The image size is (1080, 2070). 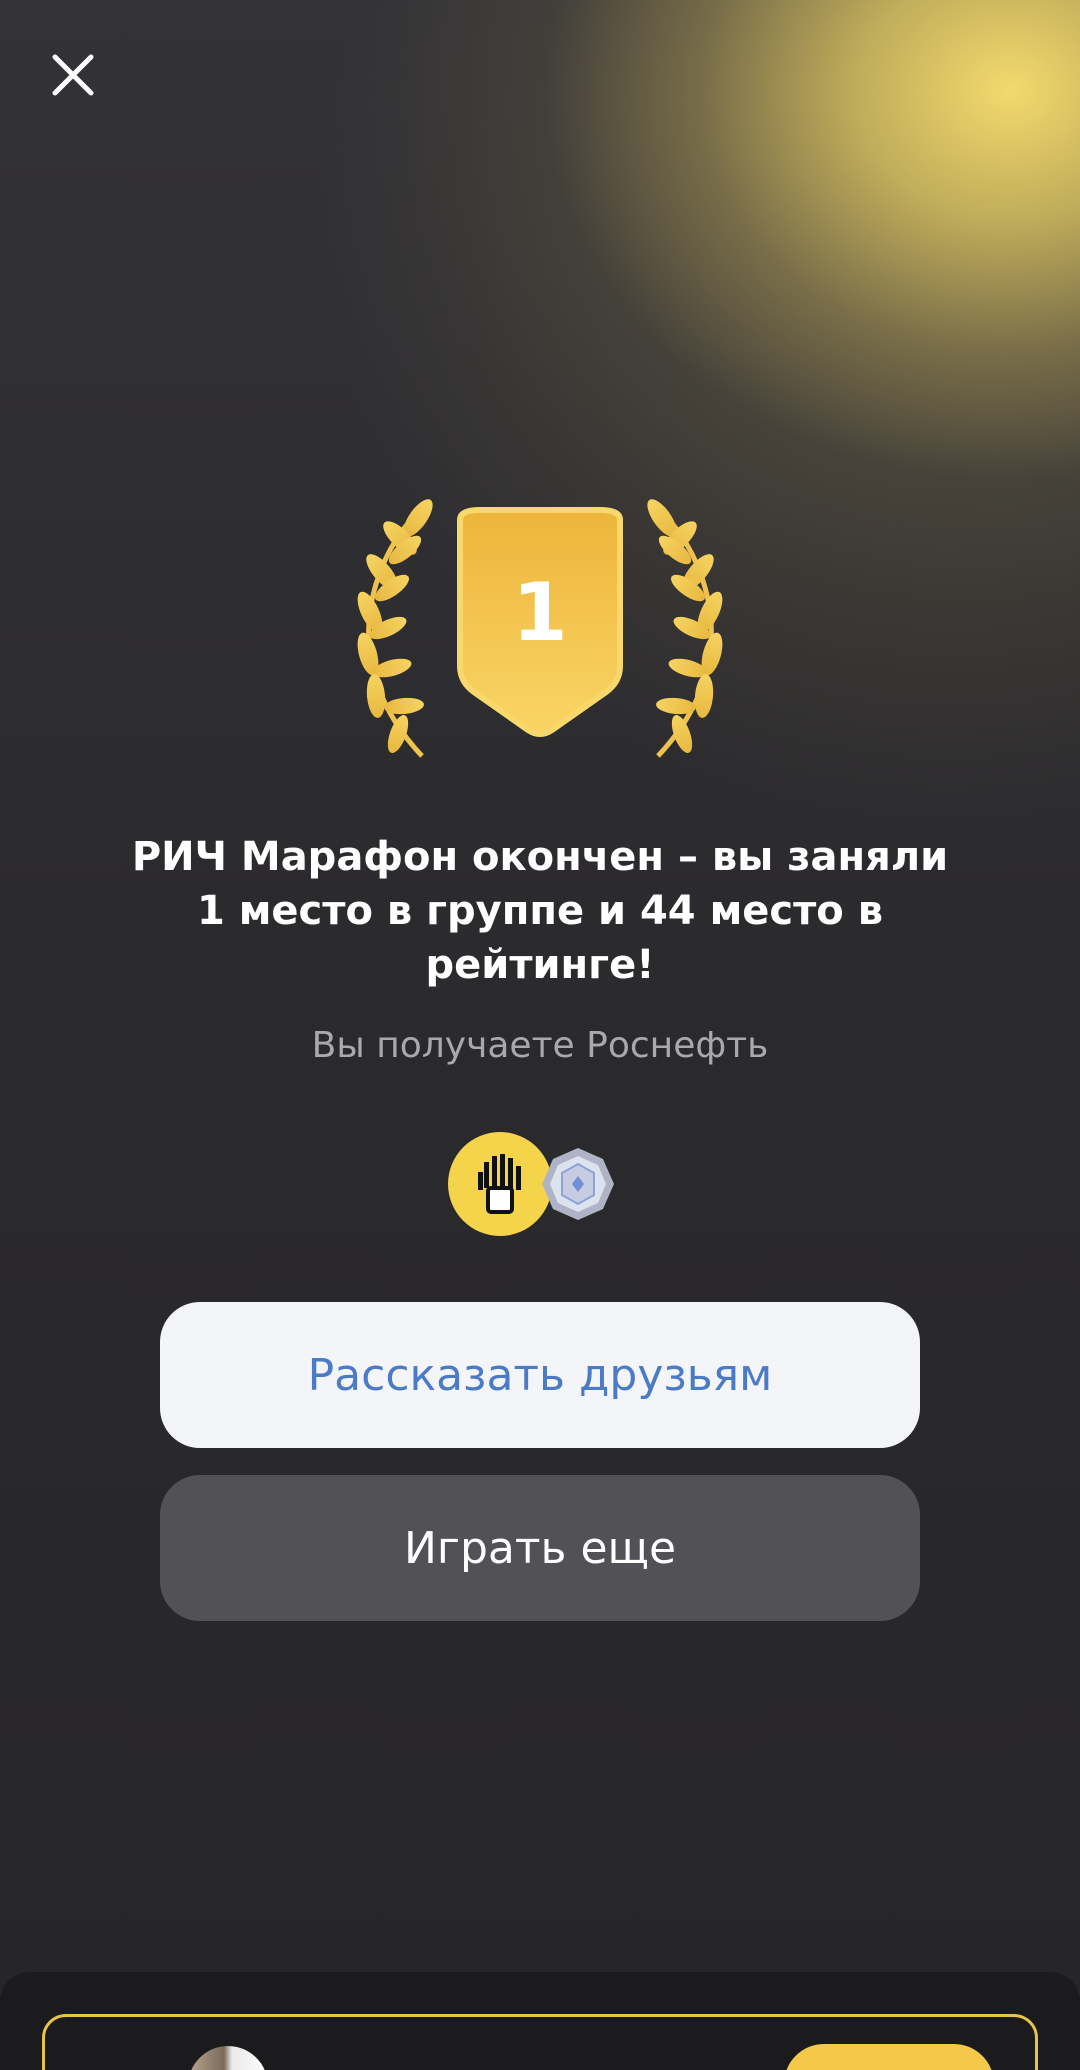 I want to click on laurel-left-icon, so click(x=395, y=628).